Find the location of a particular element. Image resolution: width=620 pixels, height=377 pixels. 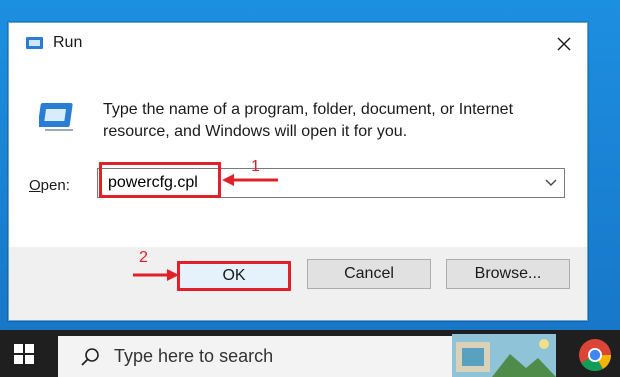

dialog-title: Run is located at coordinates (68, 42).